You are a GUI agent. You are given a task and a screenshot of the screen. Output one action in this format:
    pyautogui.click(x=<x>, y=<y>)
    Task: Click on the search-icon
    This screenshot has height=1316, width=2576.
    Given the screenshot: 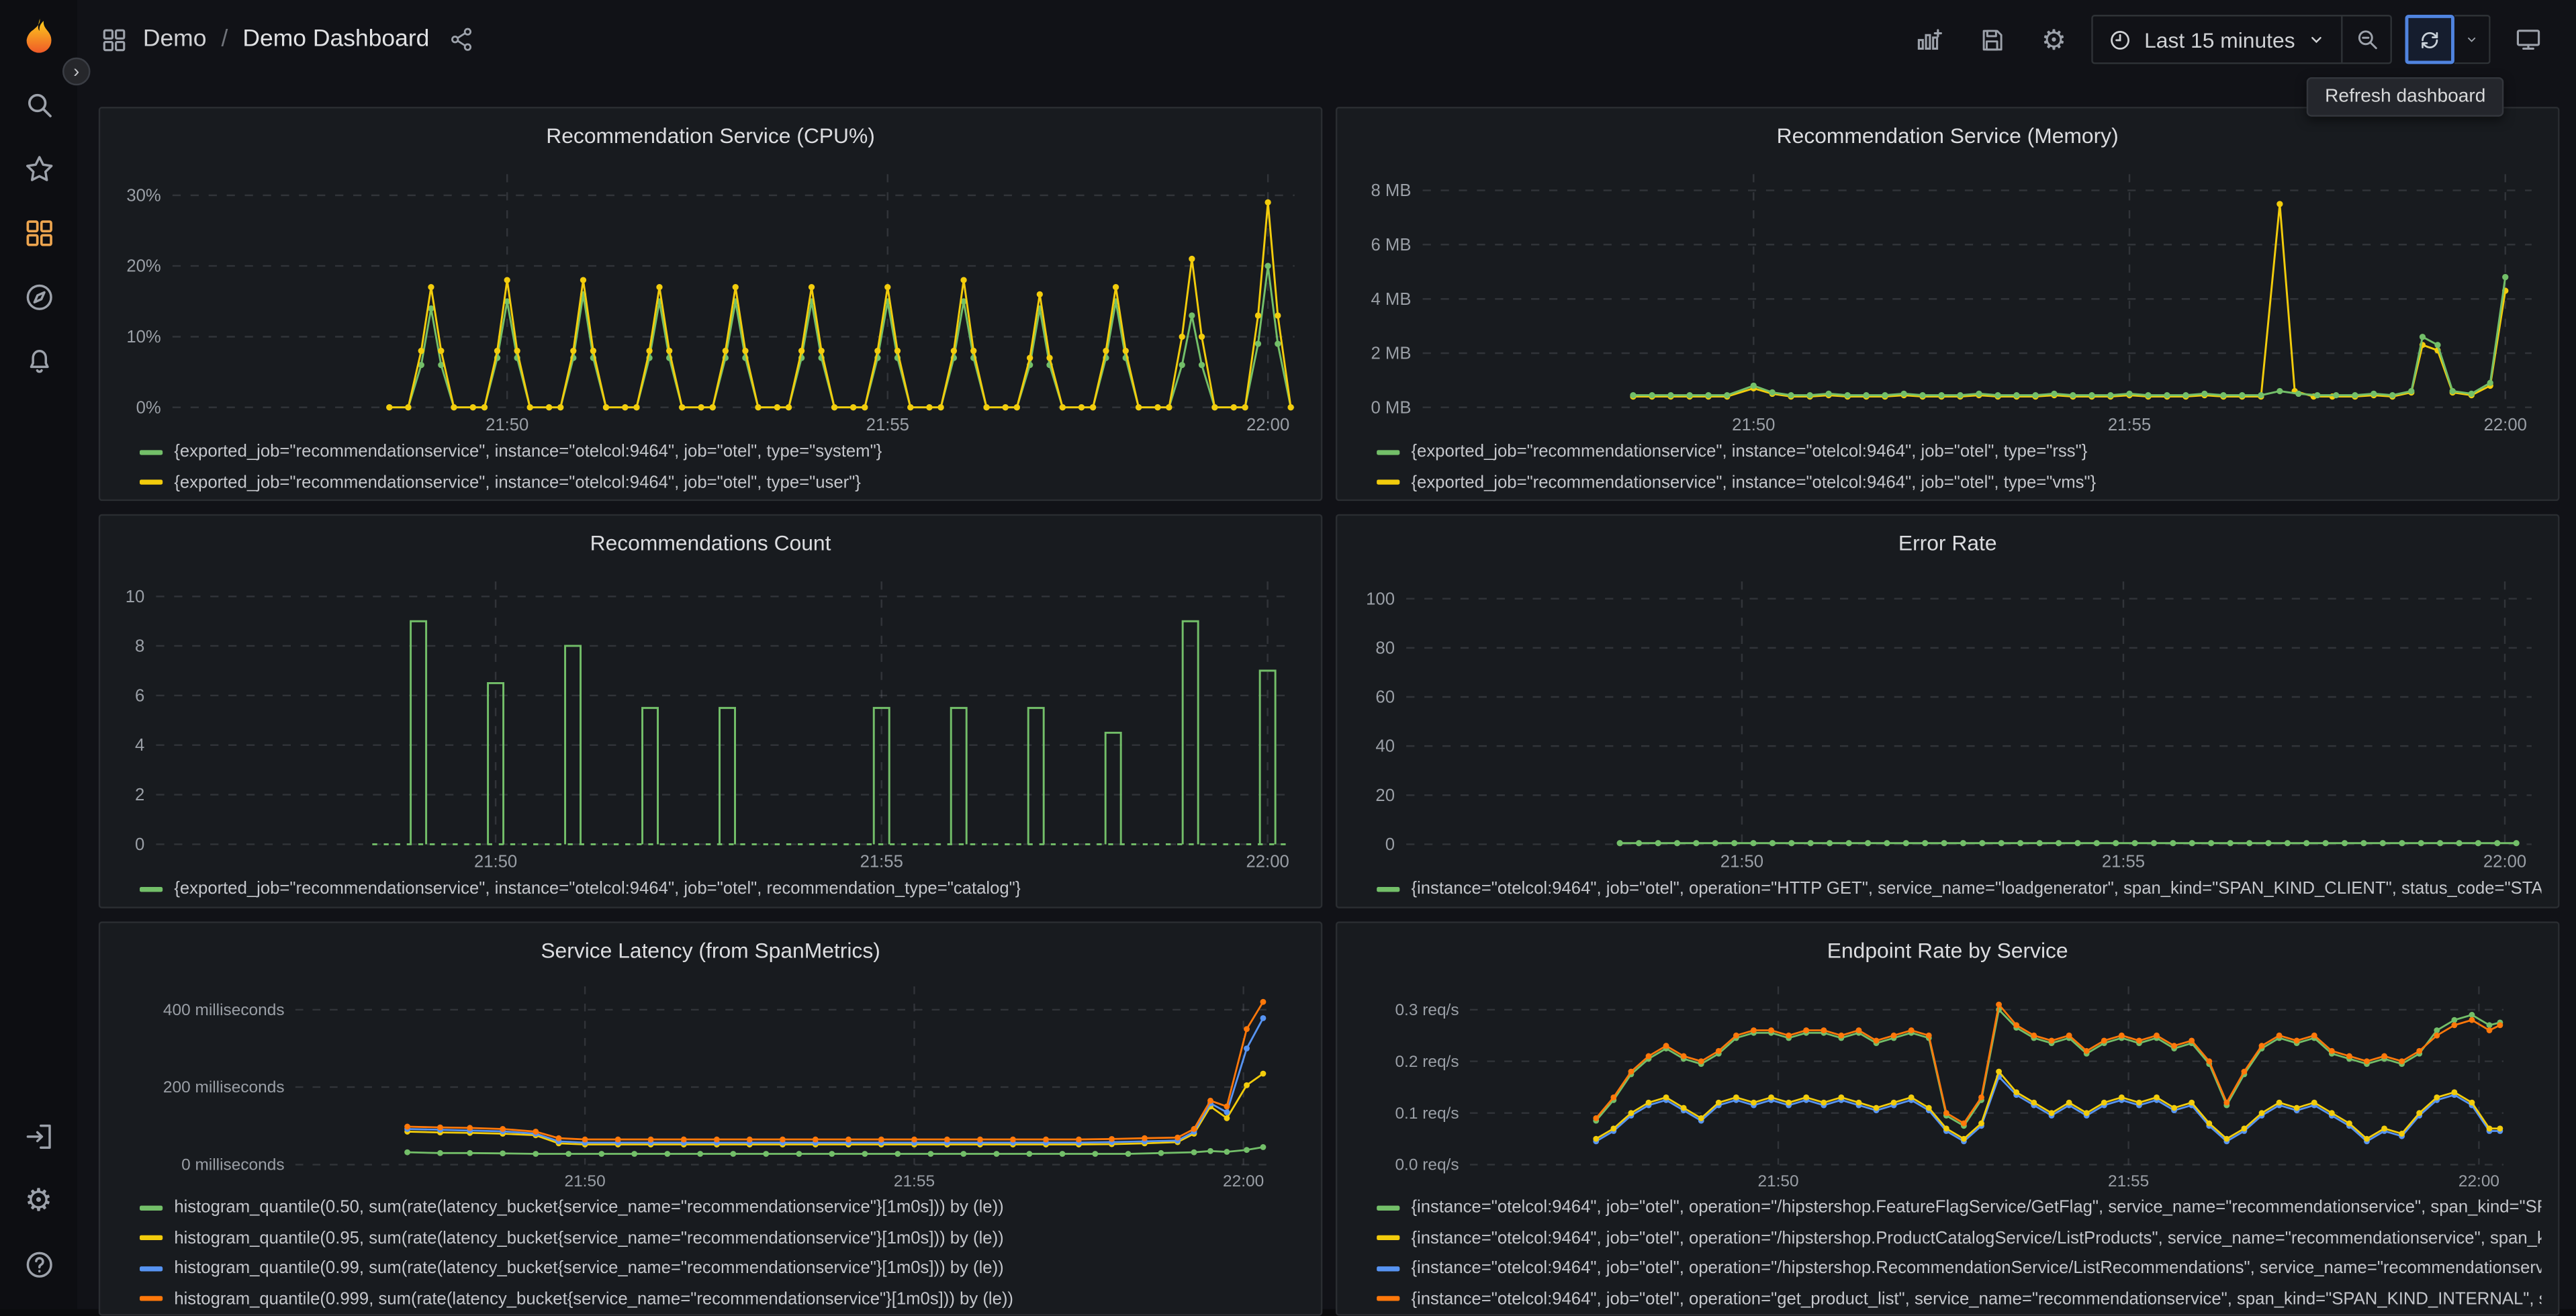 What is the action you would take?
    pyautogui.click(x=39, y=105)
    